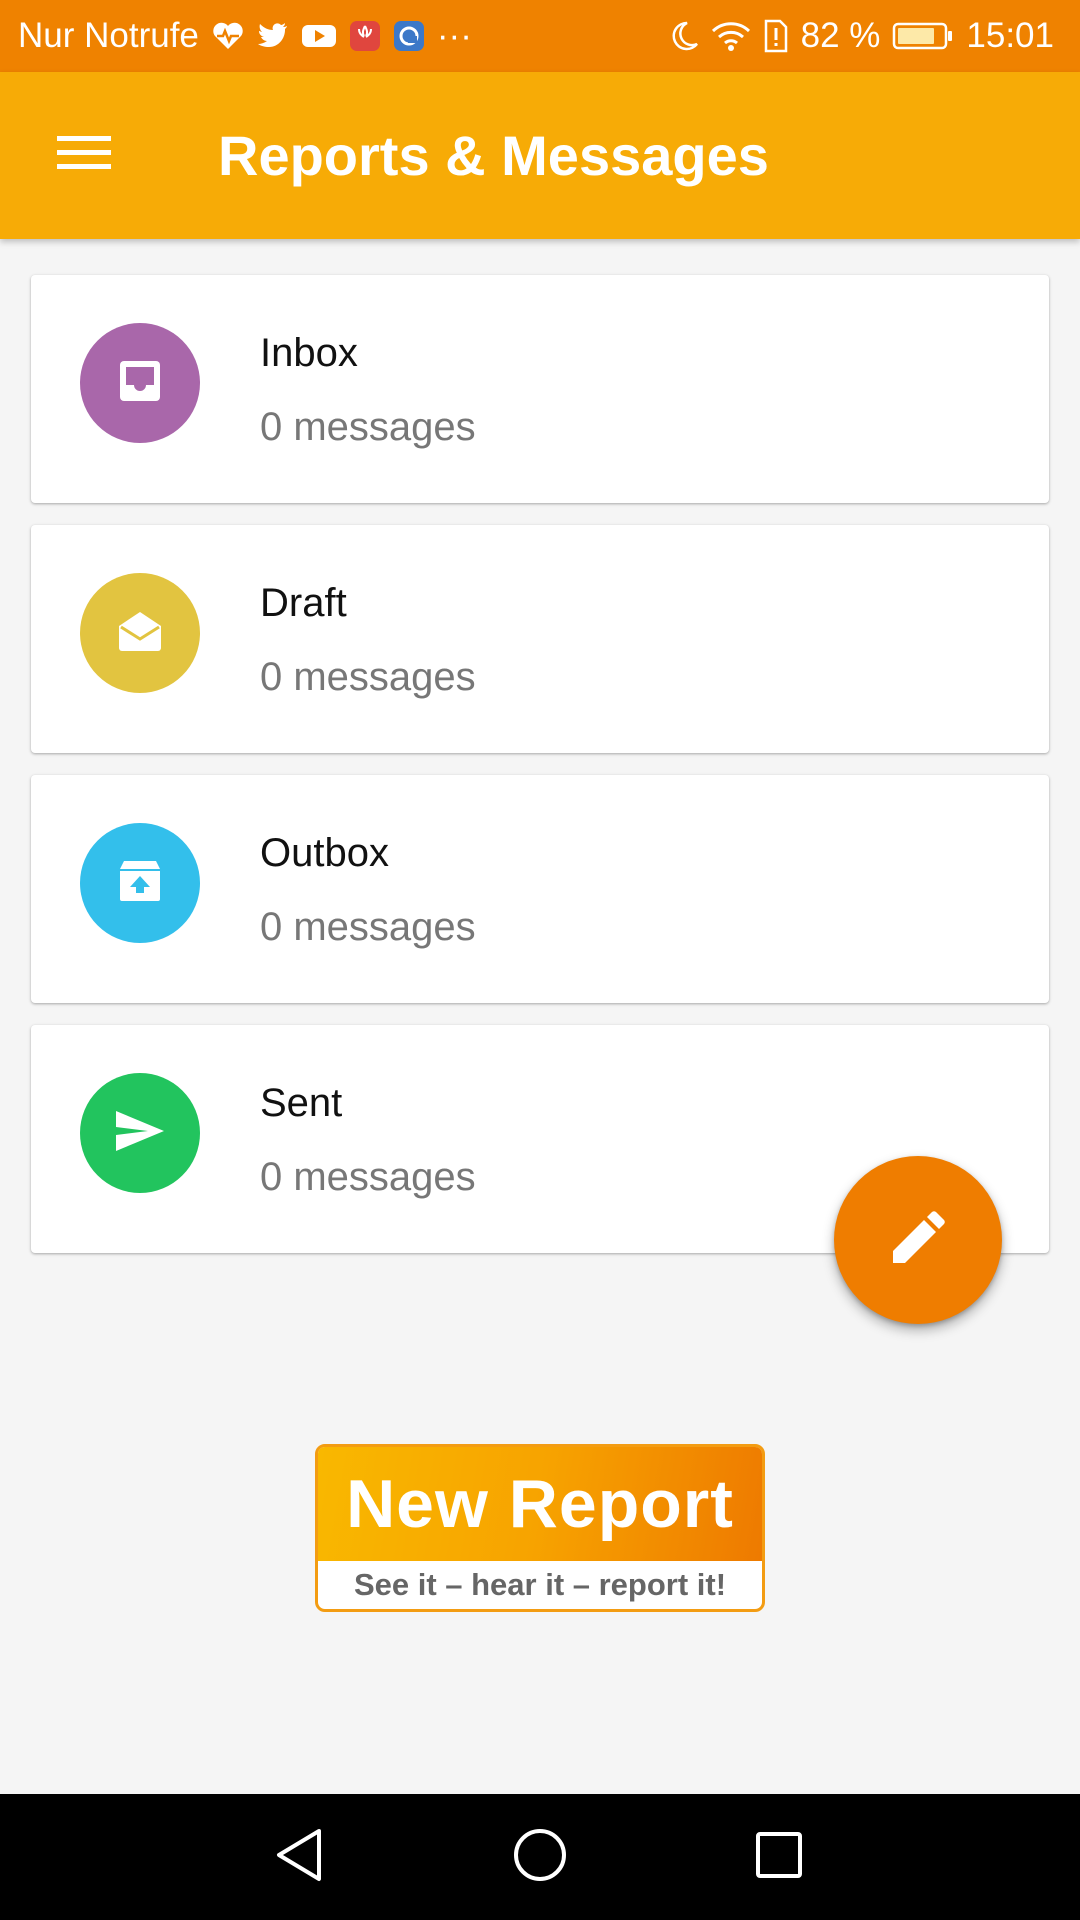 The height and width of the screenshot is (1920, 1080). I want to click on heart-monitor-icon, so click(228, 36).